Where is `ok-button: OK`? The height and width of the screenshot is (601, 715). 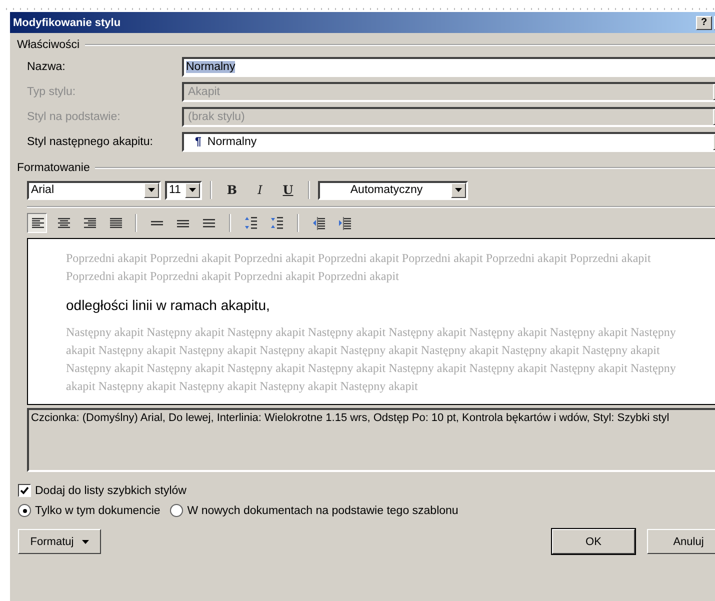 ok-button: OK is located at coordinates (593, 541).